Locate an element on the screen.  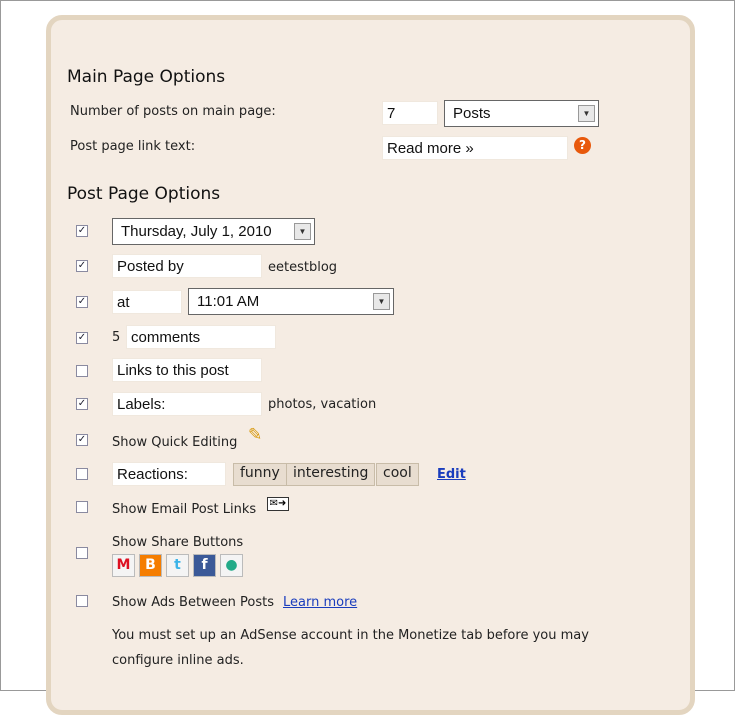
share-buttons-preview: M B t f ● is located at coordinates (179, 566).